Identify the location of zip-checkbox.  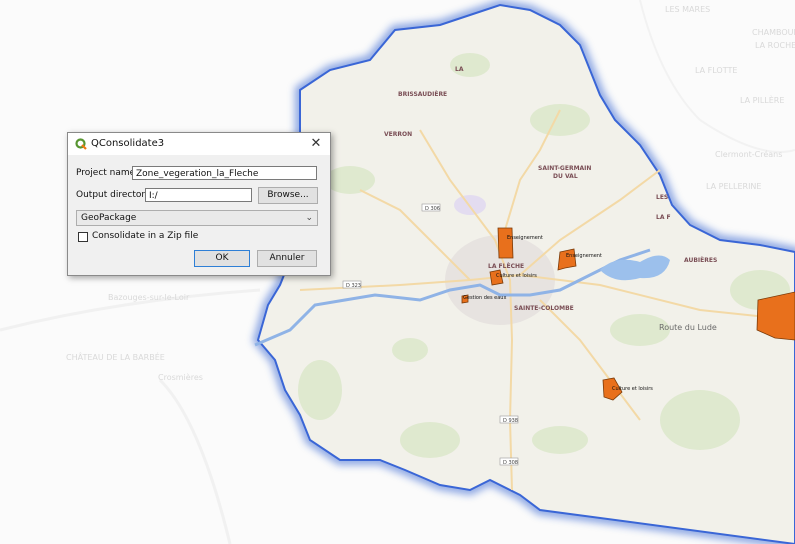
(83, 237).